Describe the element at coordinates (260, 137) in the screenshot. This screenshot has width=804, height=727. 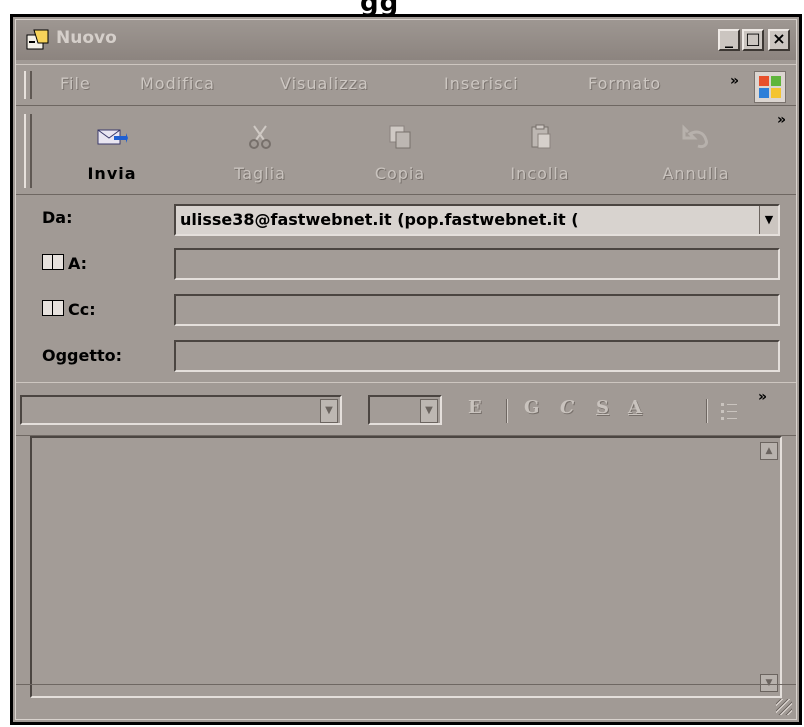
I see `cut-icon` at that location.